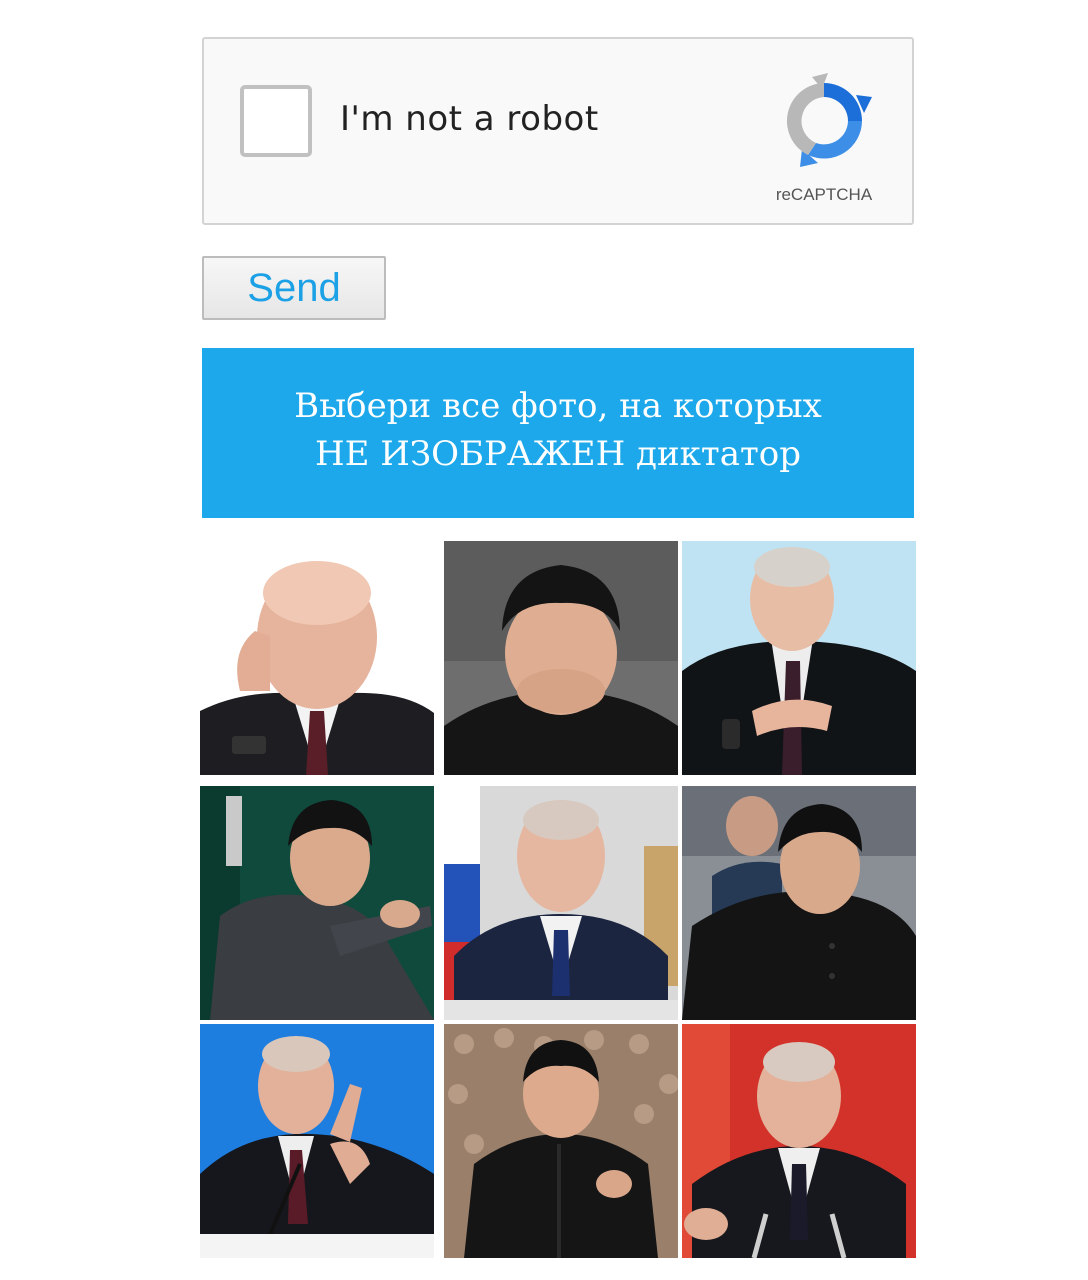  Describe the element at coordinates (276, 121) in the screenshot. I see `not-robot-checkbox` at that location.